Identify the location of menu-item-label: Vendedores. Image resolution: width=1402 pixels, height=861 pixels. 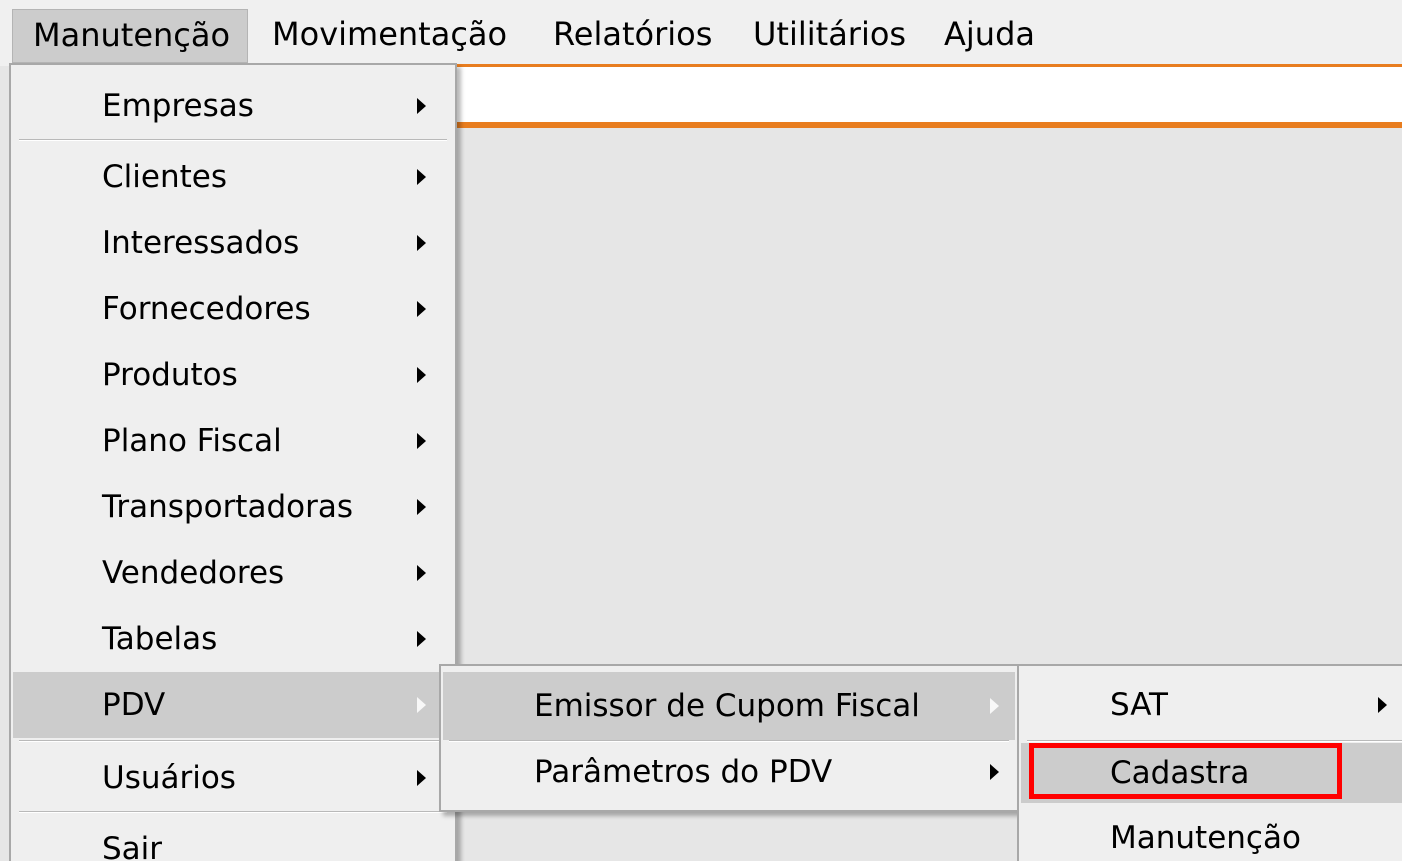
(193, 573).